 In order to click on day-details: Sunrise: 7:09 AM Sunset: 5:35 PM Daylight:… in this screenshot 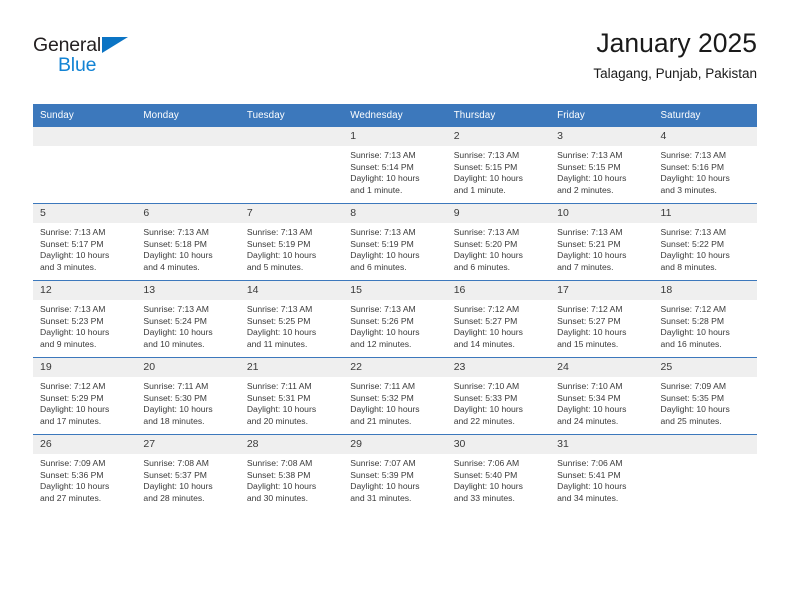, I will do `click(705, 402)`.